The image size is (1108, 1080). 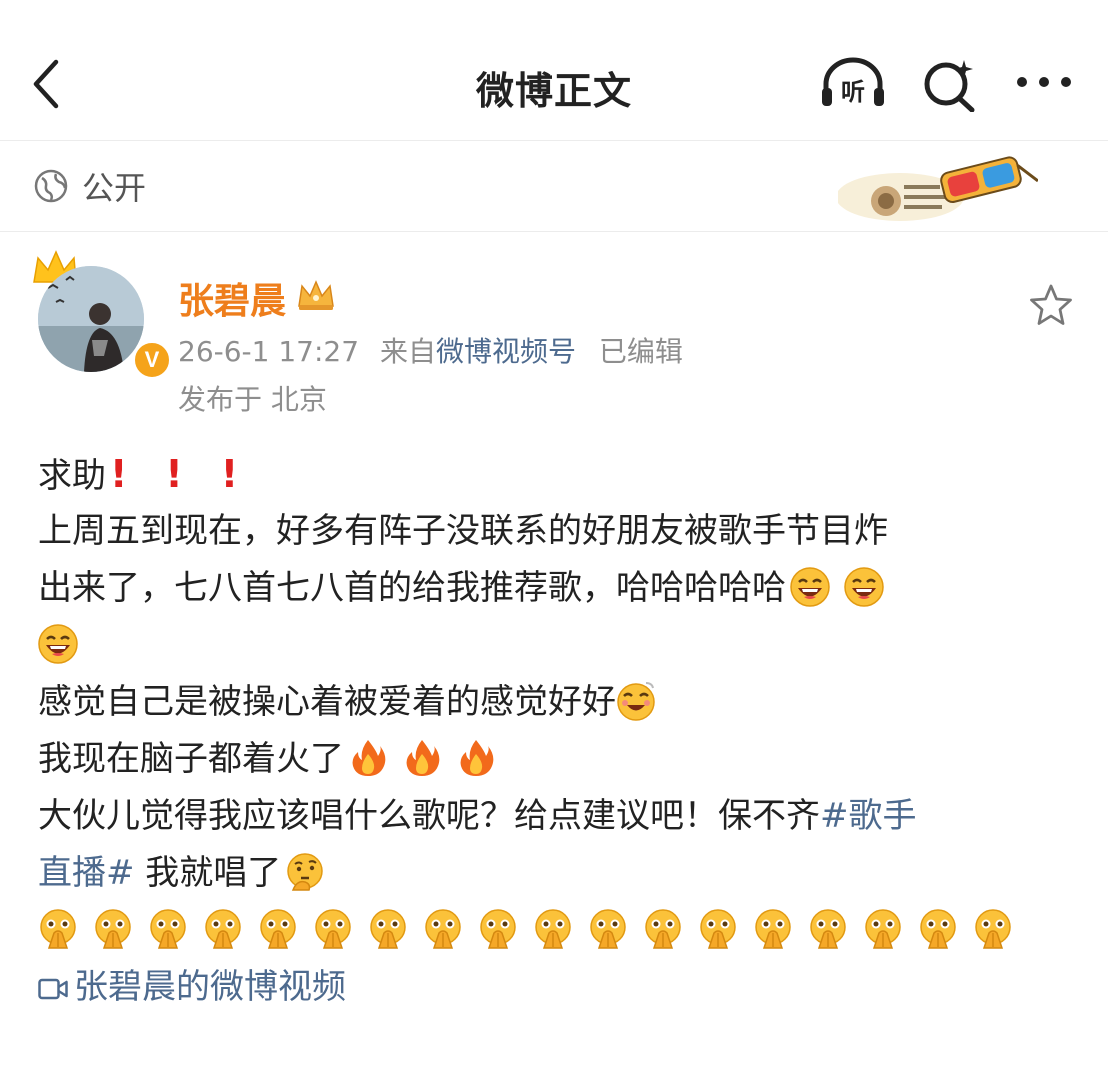 I want to click on source-link: 微博视频号, so click(x=506, y=351).